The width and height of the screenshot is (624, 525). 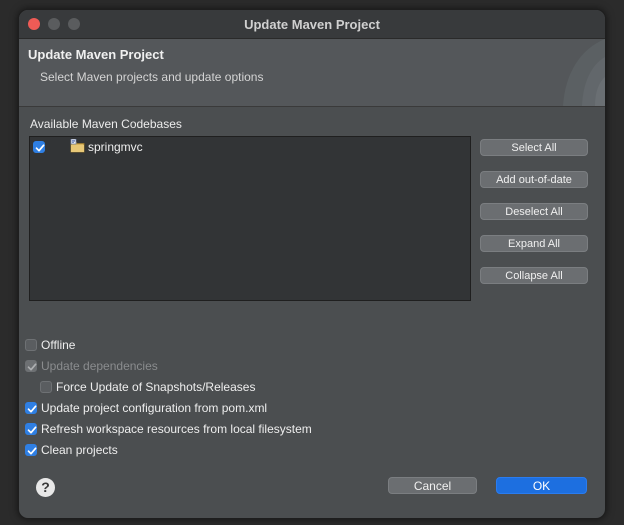 I want to click on banner-title: Update Maven Project, so click(x=96, y=54).